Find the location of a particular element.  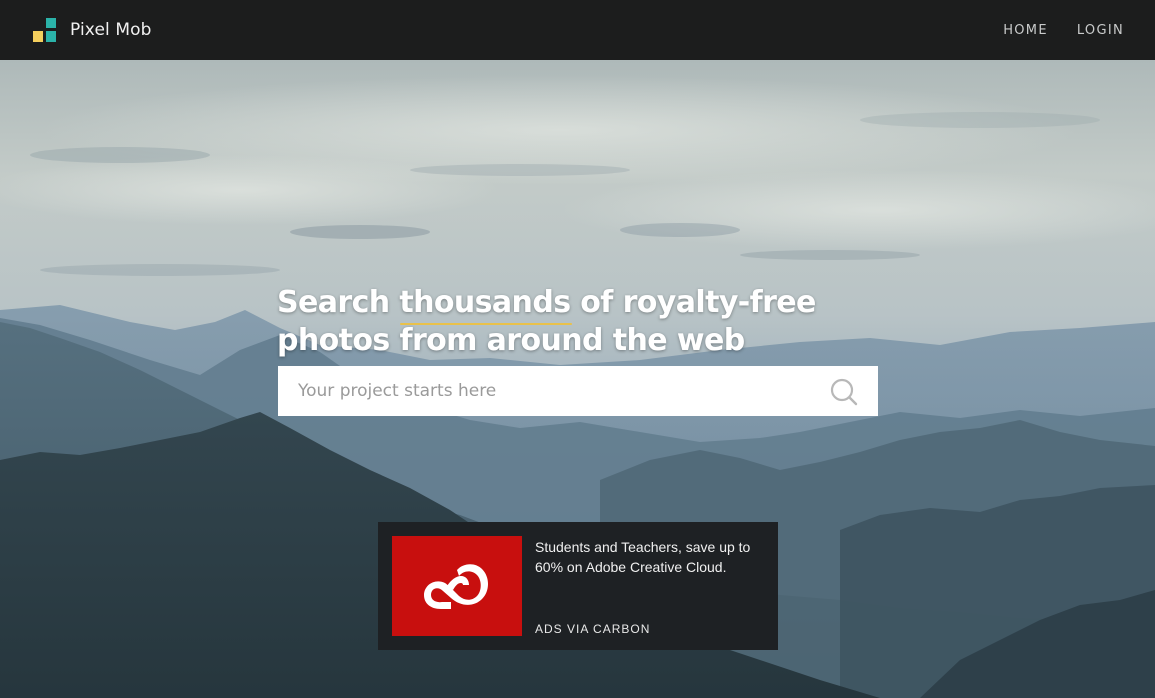

headline-part1: Search is located at coordinates (338, 302).